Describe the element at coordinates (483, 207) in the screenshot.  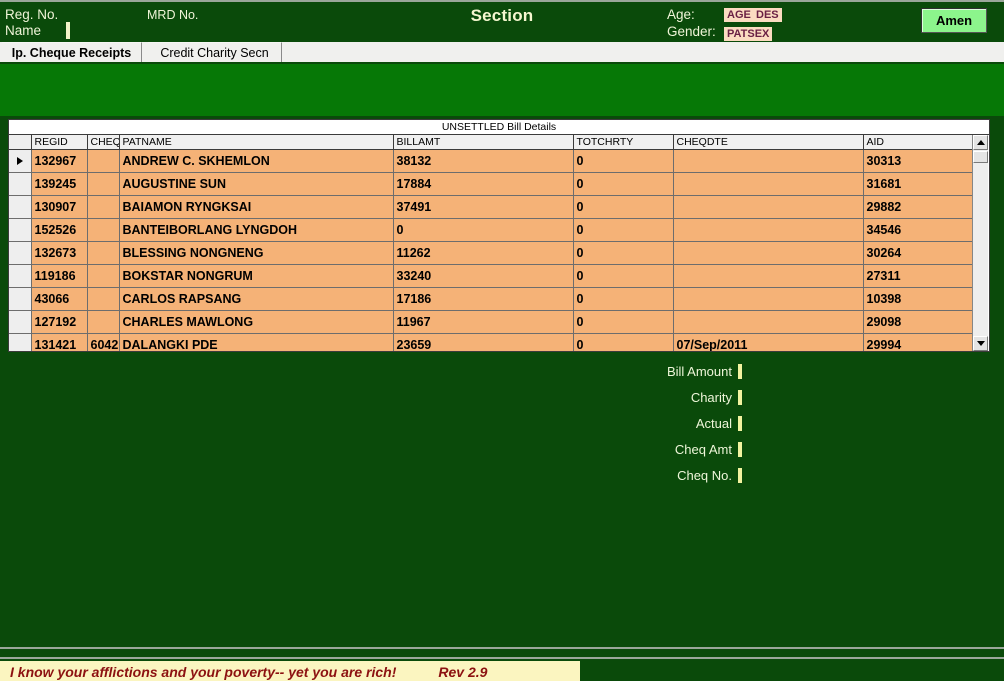
I see `cell-billamt: 37491` at that location.